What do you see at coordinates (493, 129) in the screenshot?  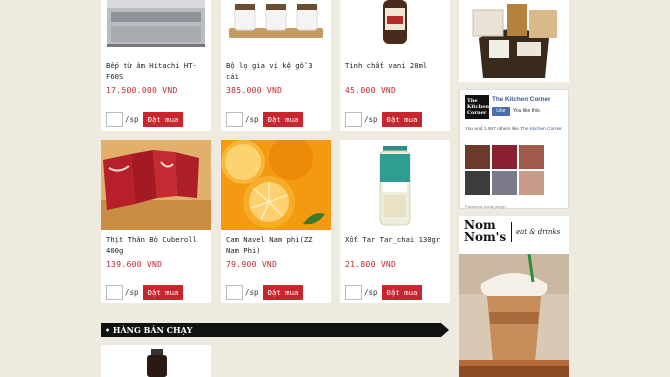 I see `likes-count-prefix: You and 1,067 others like` at bounding box center [493, 129].